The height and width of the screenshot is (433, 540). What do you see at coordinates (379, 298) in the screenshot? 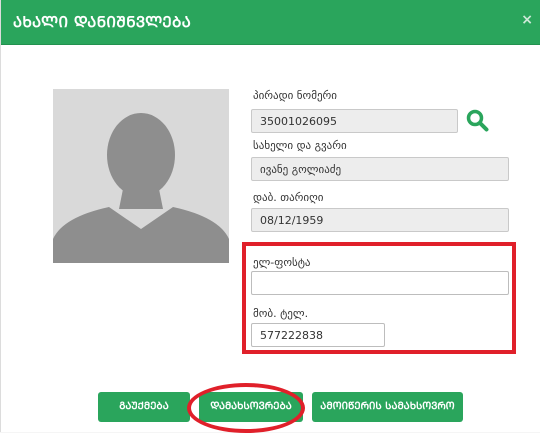
I see `highlight-box` at bounding box center [379, 298].